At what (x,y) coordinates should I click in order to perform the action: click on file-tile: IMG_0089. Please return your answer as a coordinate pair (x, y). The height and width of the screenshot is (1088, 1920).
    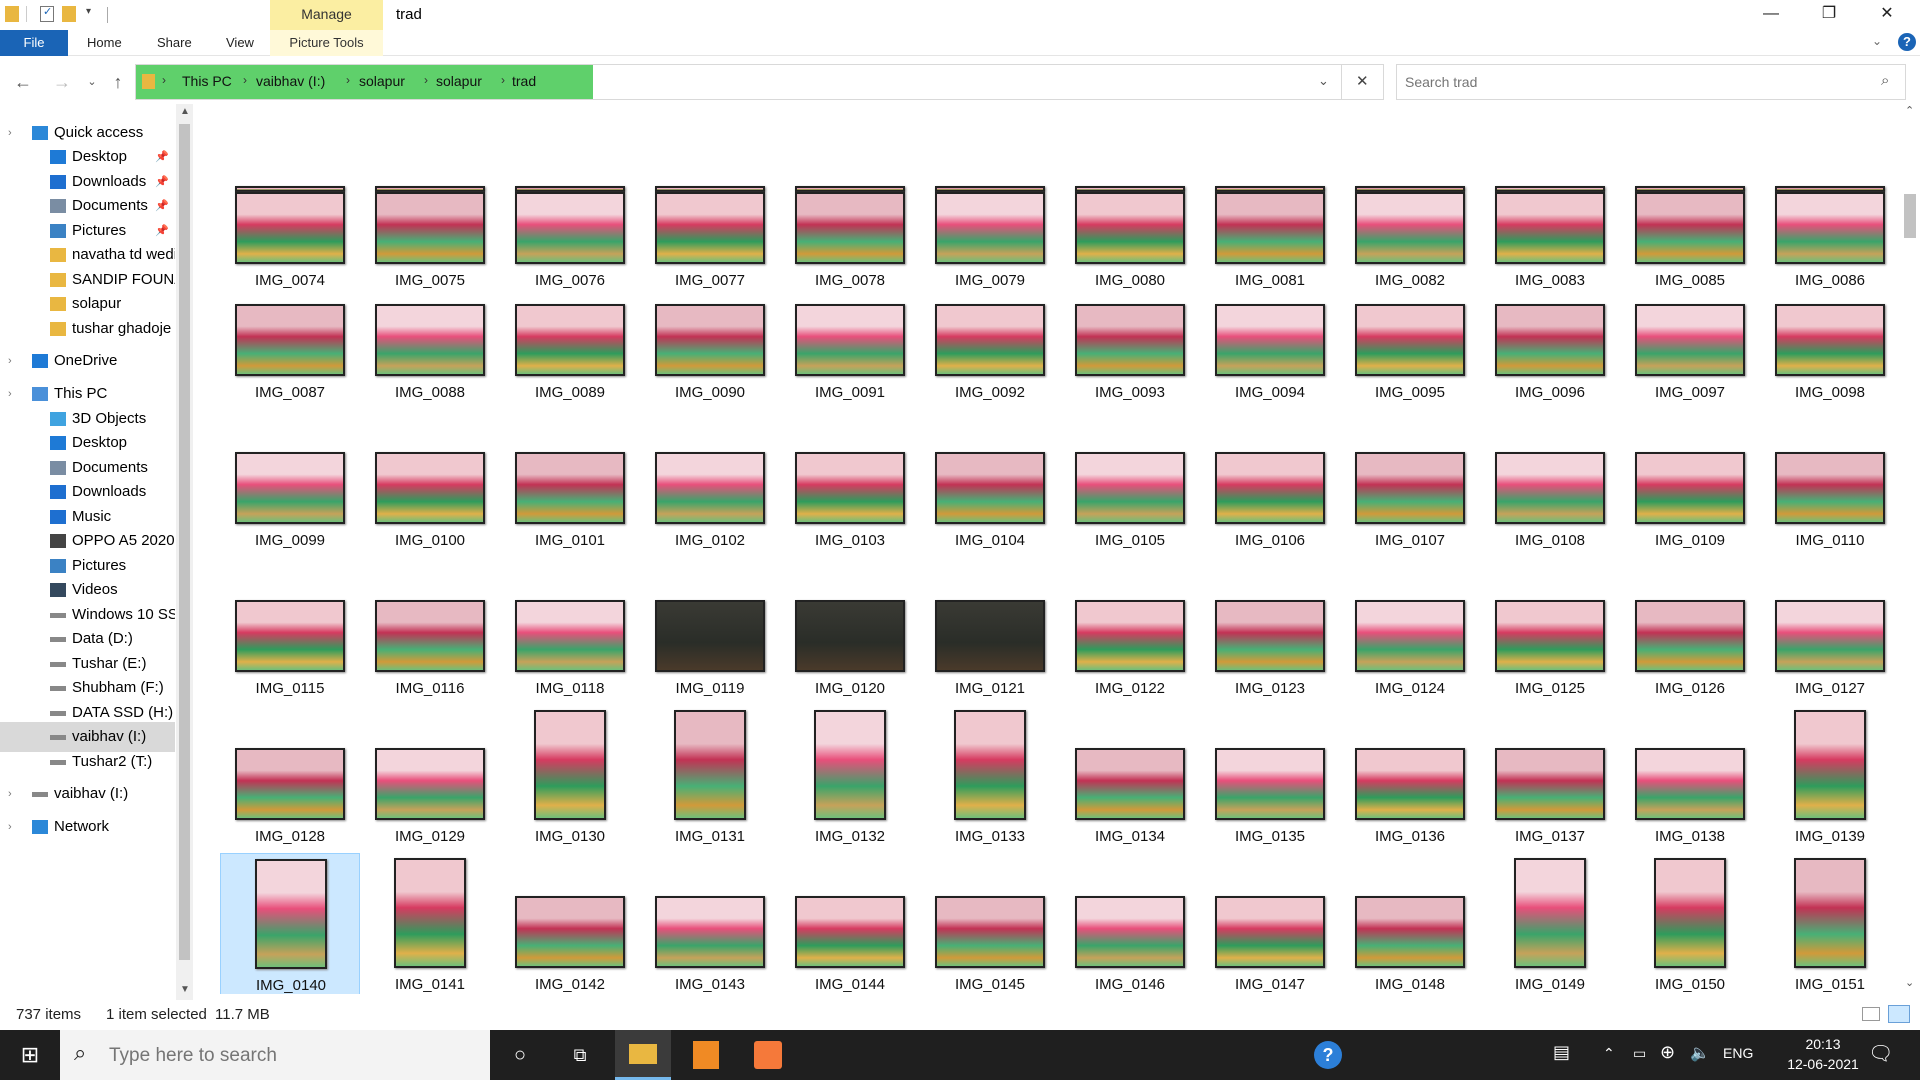
    Looking at the image, I should click on (570, 335).